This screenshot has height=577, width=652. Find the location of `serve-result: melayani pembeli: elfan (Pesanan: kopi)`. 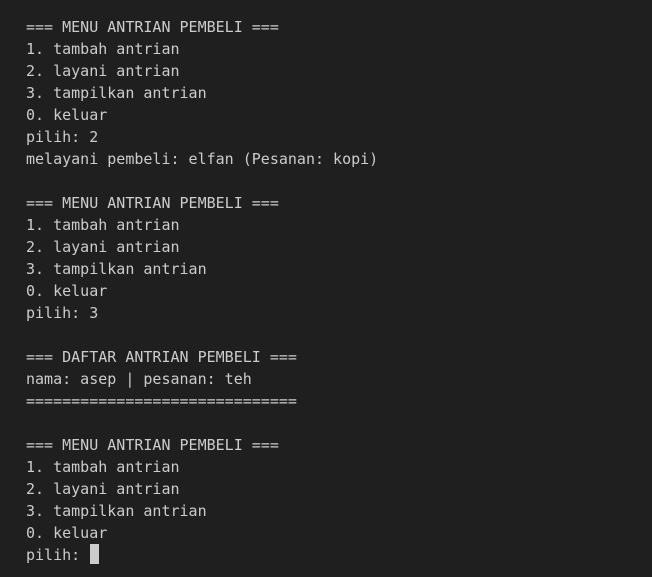

serve-result: melayani pembeli: elfan (Pesanan: kopi) is located at coordinates (202, 159).